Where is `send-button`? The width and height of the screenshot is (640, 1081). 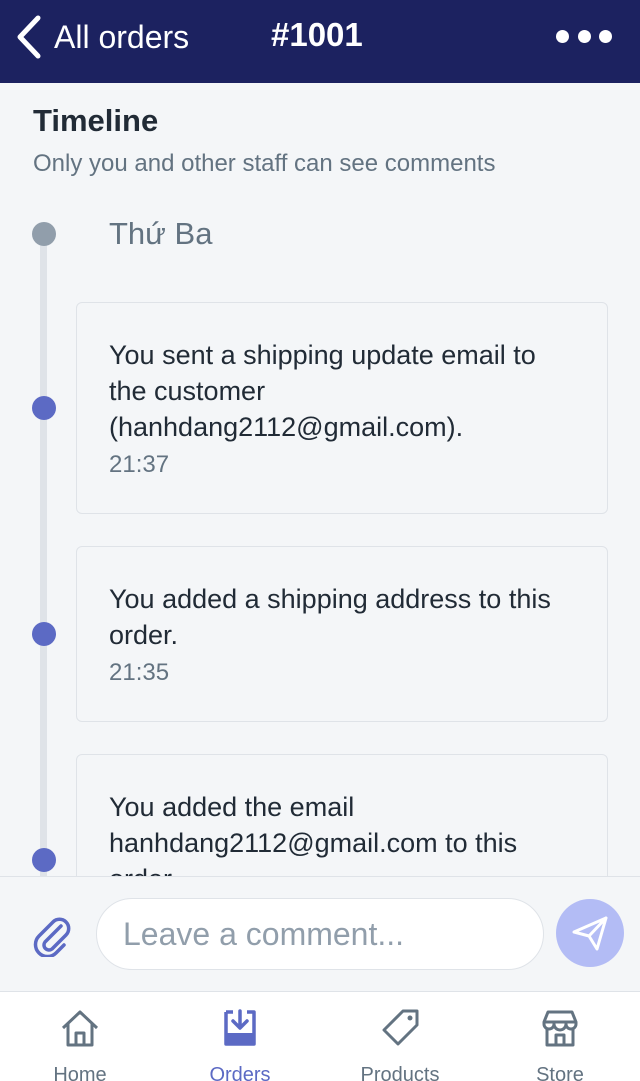
send-button is located at coordinates (590, 933).